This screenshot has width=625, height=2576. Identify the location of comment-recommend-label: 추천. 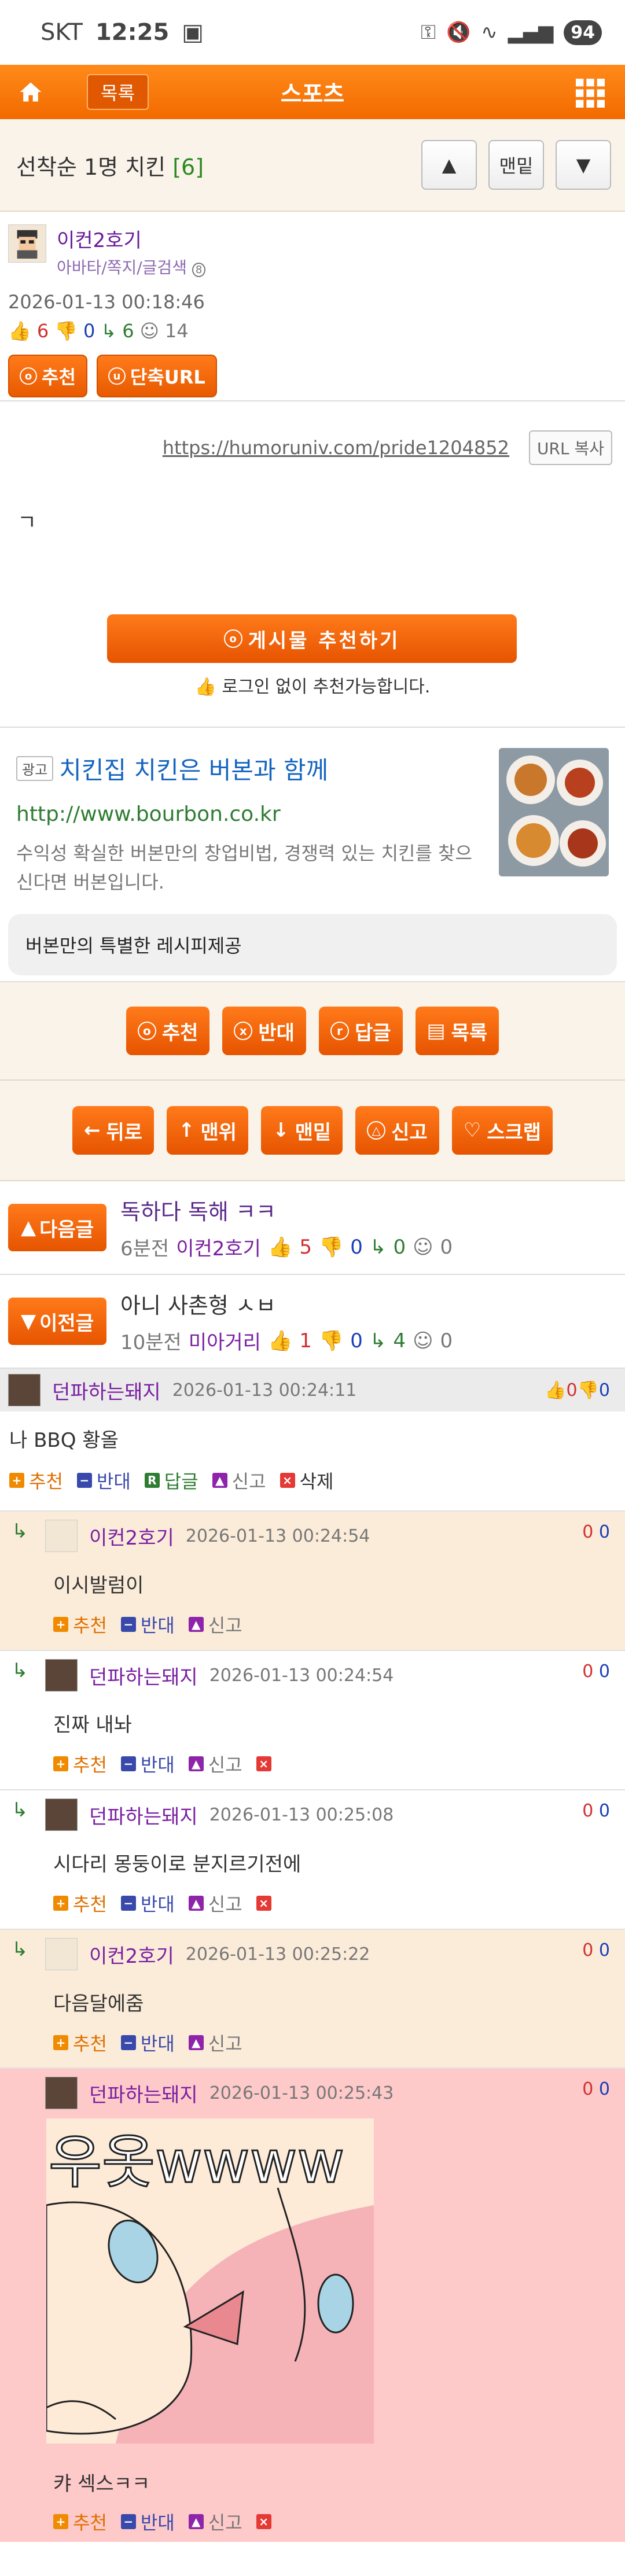
(90, 2523).